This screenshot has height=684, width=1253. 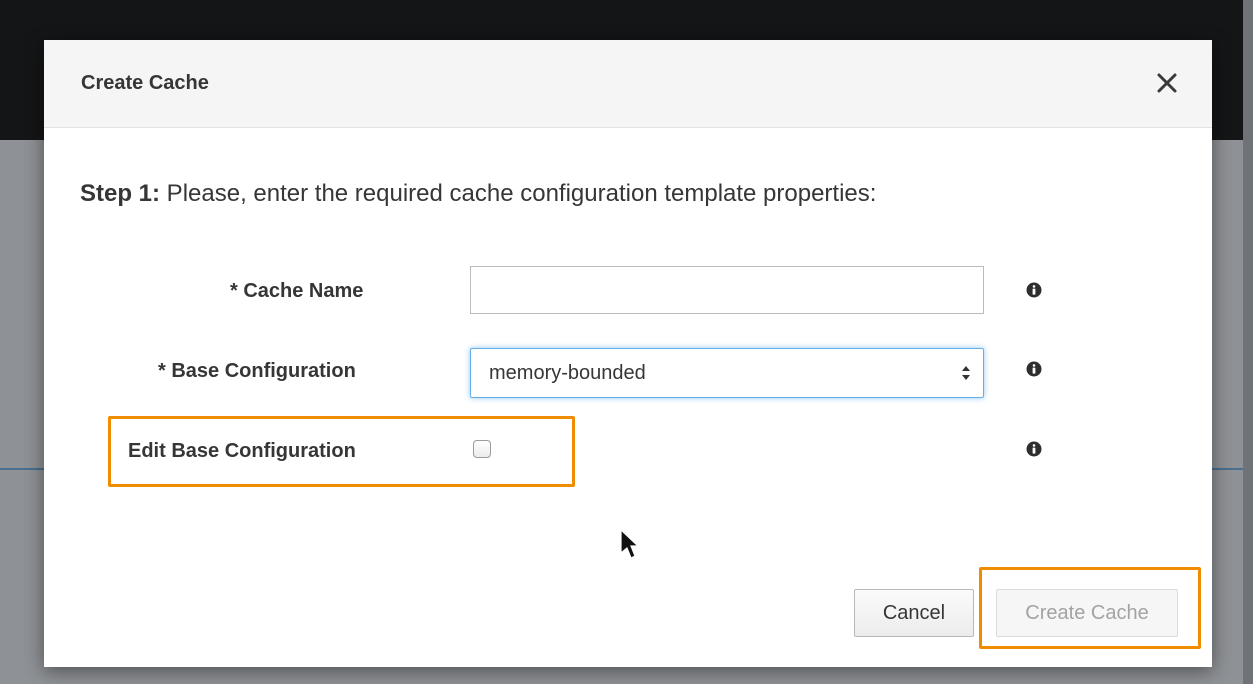 I want to click on background-scrollbar, so click(x=1248, y=342).